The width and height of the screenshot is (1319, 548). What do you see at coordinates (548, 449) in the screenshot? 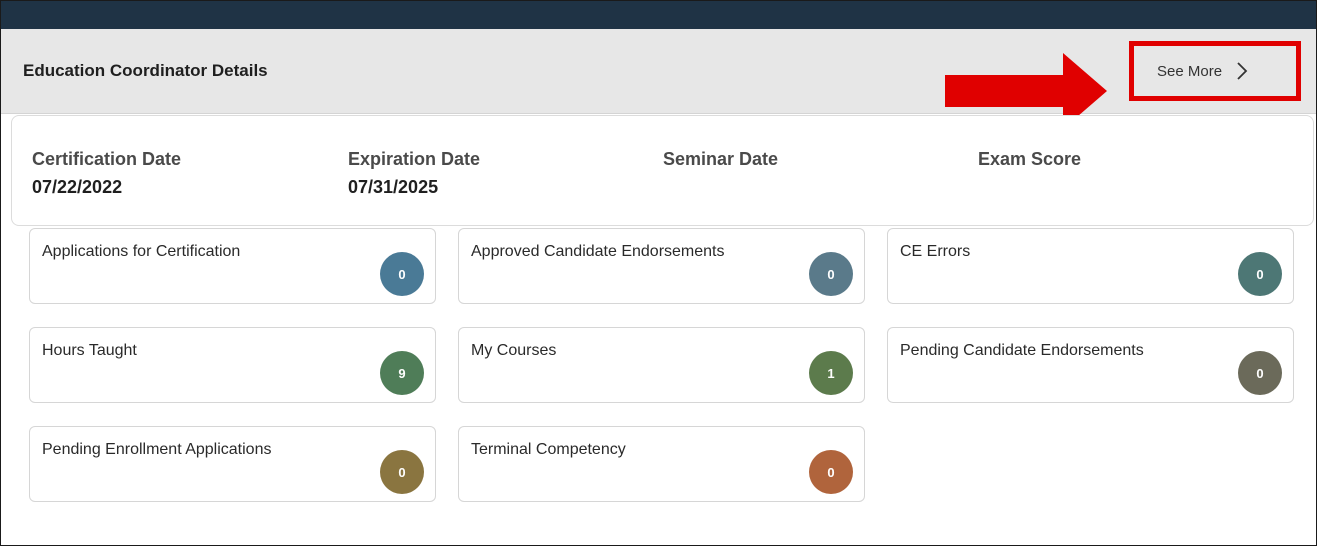
I see `tile-label: Terminal Competency` at bounding box center [548, 449].